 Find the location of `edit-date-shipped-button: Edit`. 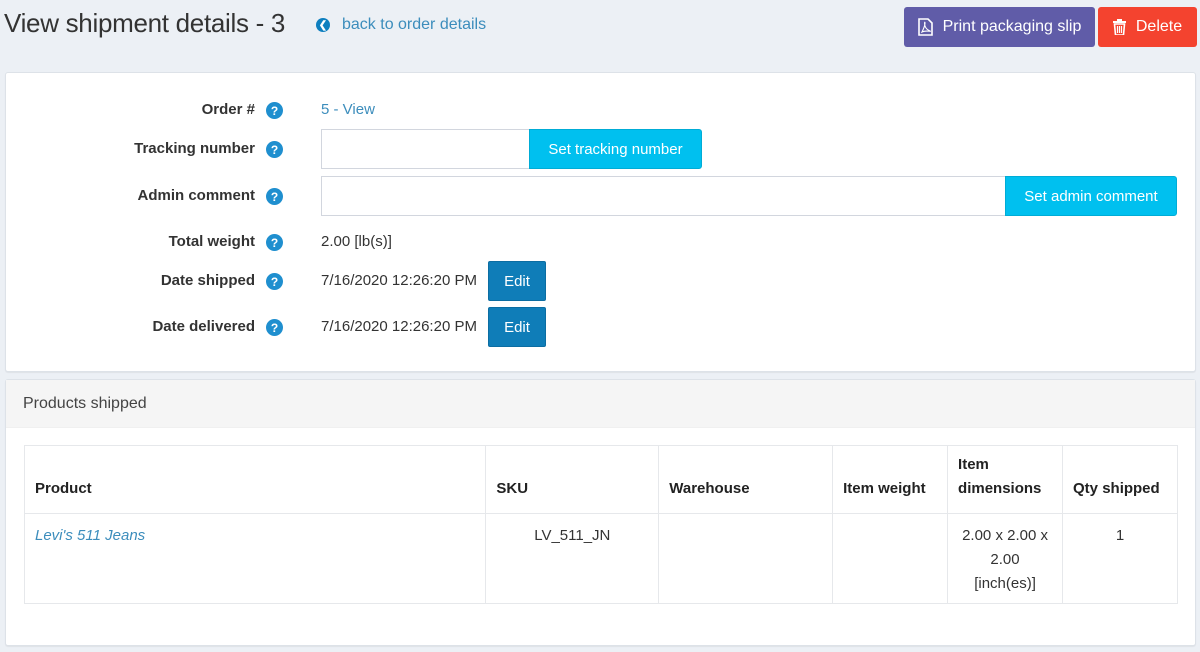

edit-date-shipped-button: Edit is located at coordinates (517, 281).